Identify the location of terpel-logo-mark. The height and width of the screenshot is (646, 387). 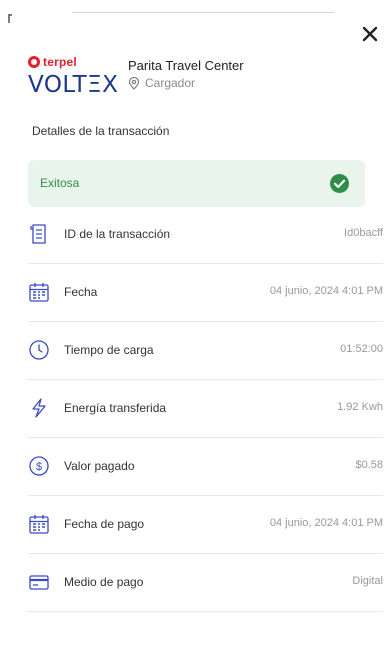
(34, 62).